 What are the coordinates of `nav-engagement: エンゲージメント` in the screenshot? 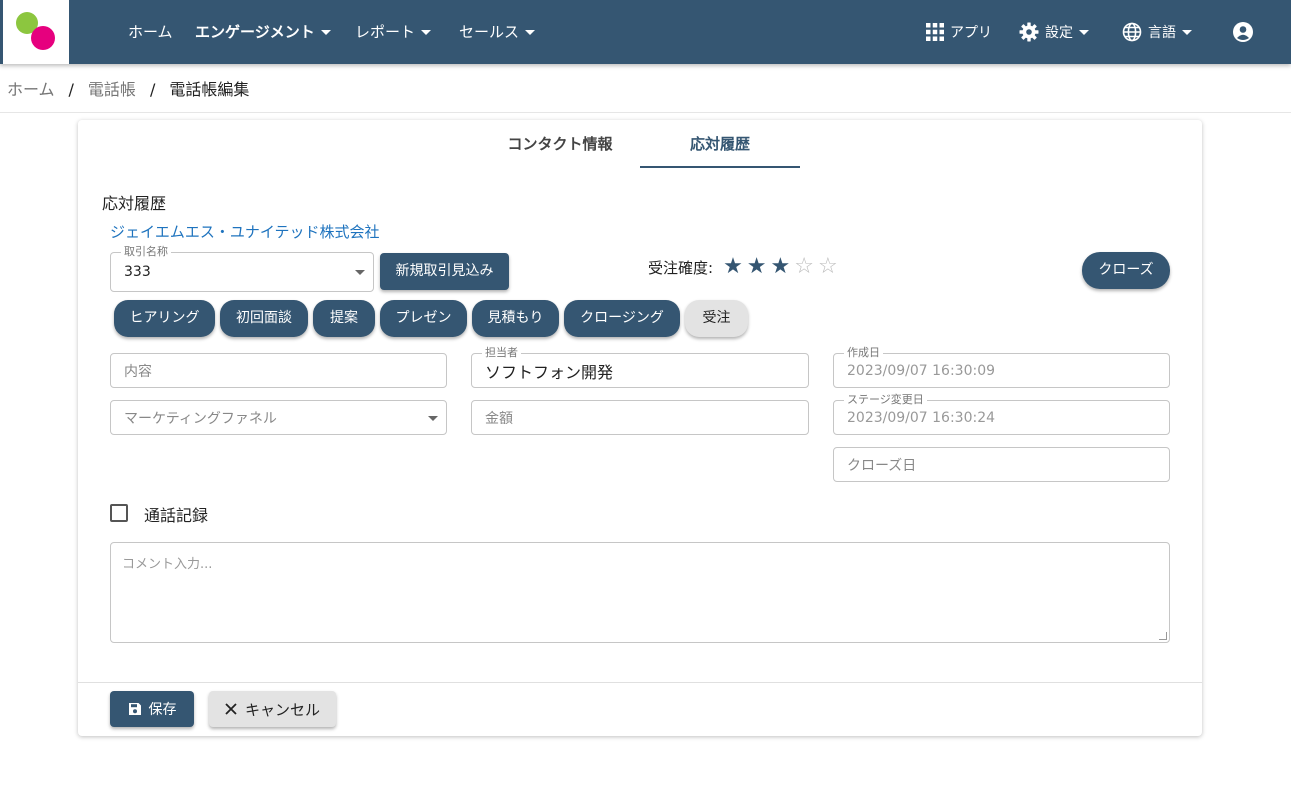 It's located at (263, 32).